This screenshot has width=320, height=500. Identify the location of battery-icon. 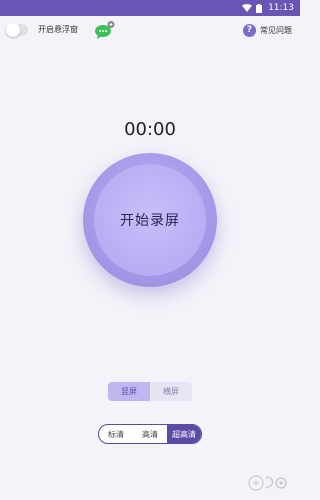
(259, 8).